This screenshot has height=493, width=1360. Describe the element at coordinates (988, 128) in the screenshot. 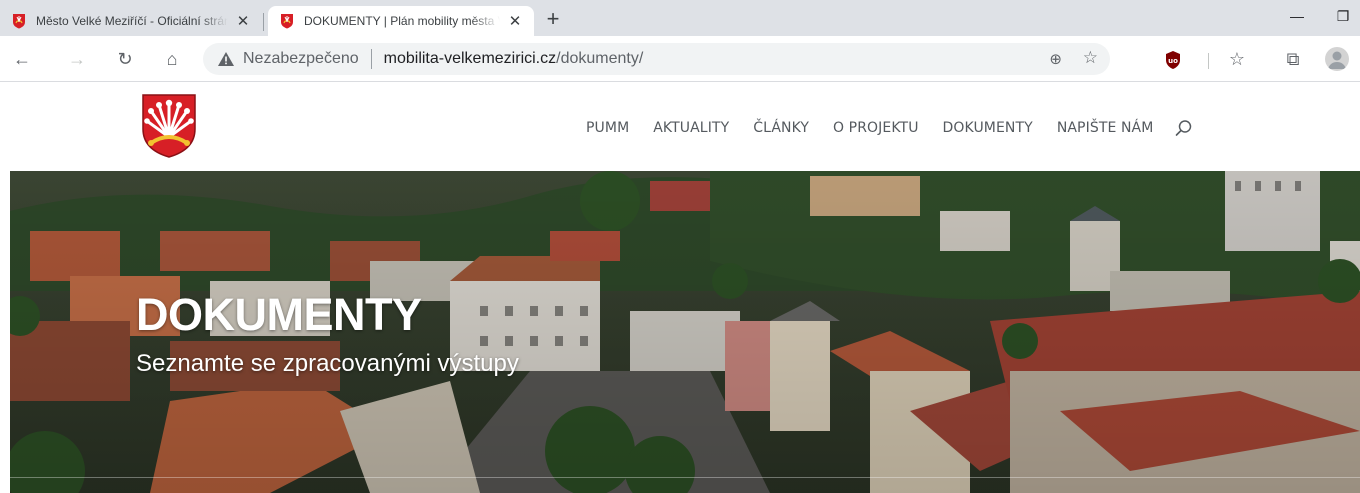

I see `nav-item-dokumenty: DOKUMENTY` at that location.